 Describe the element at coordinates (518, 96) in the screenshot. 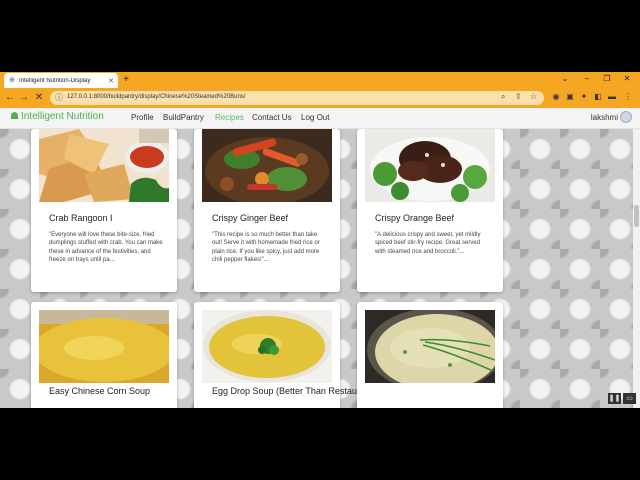

I see `share-icon: ⇪` at that location.